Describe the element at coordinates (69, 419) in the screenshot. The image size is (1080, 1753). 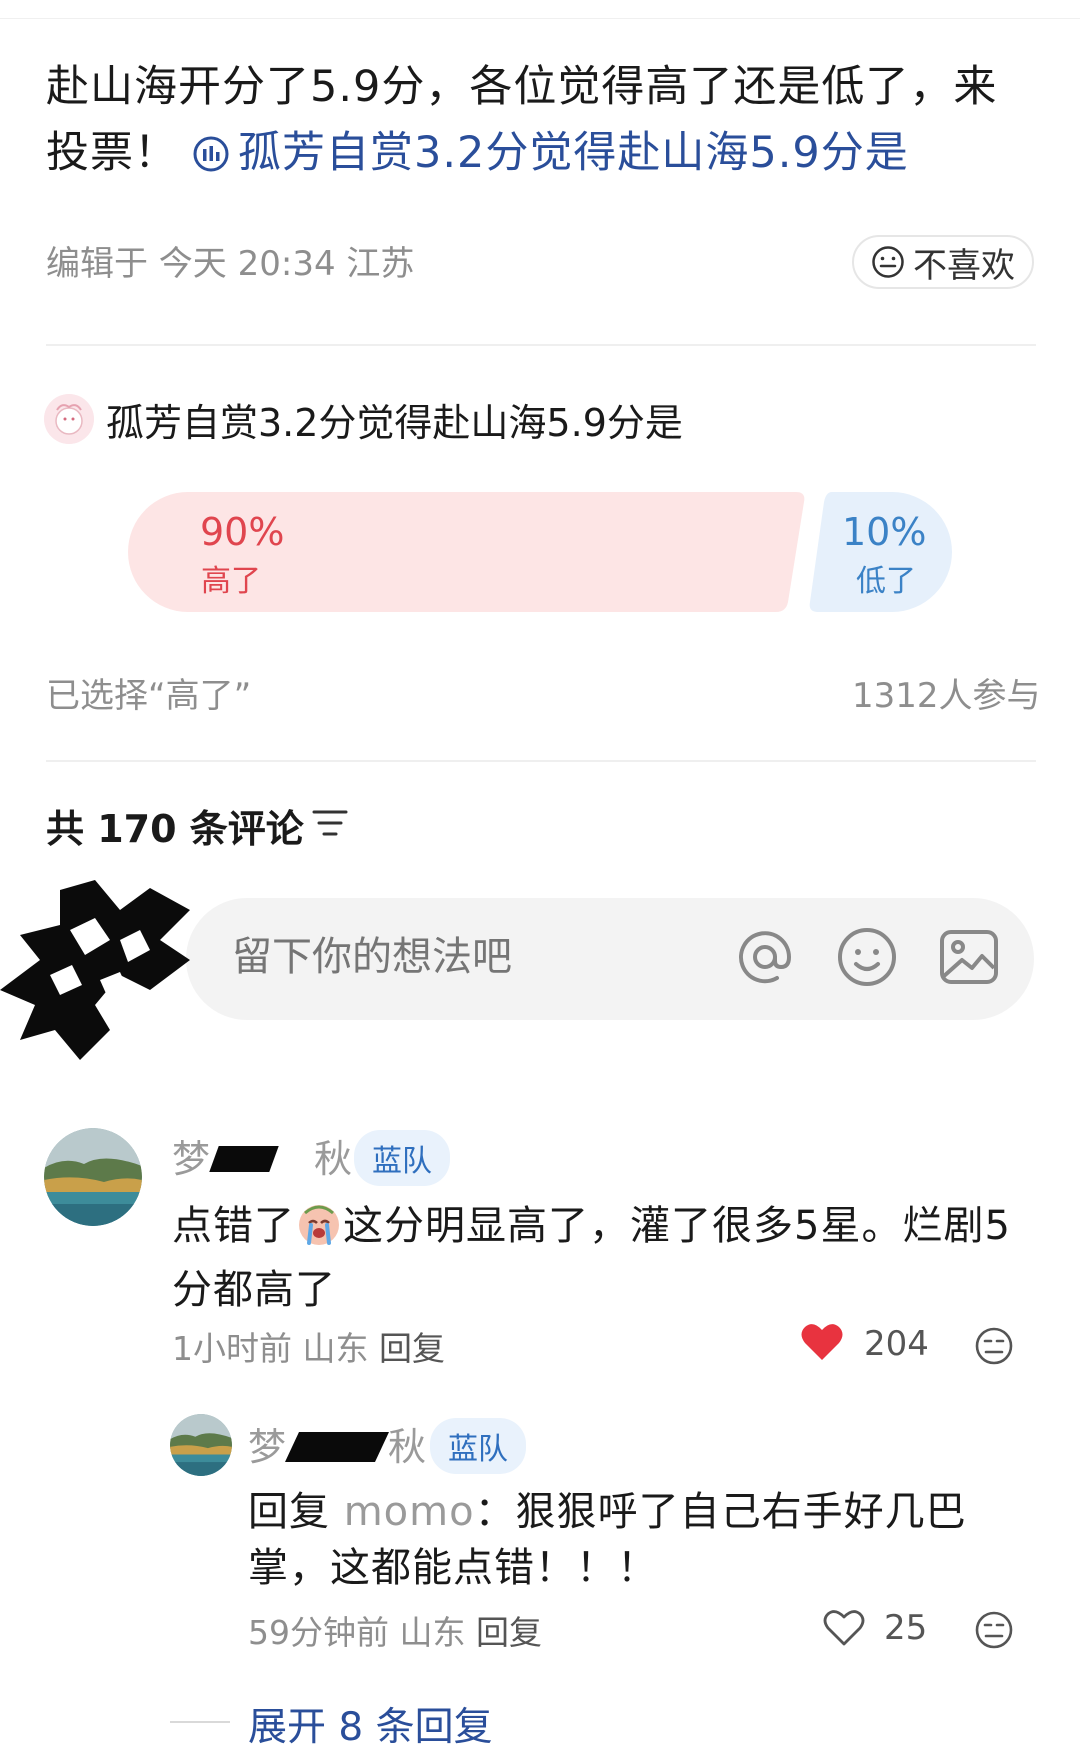
I see `poll-avatar` at that location.